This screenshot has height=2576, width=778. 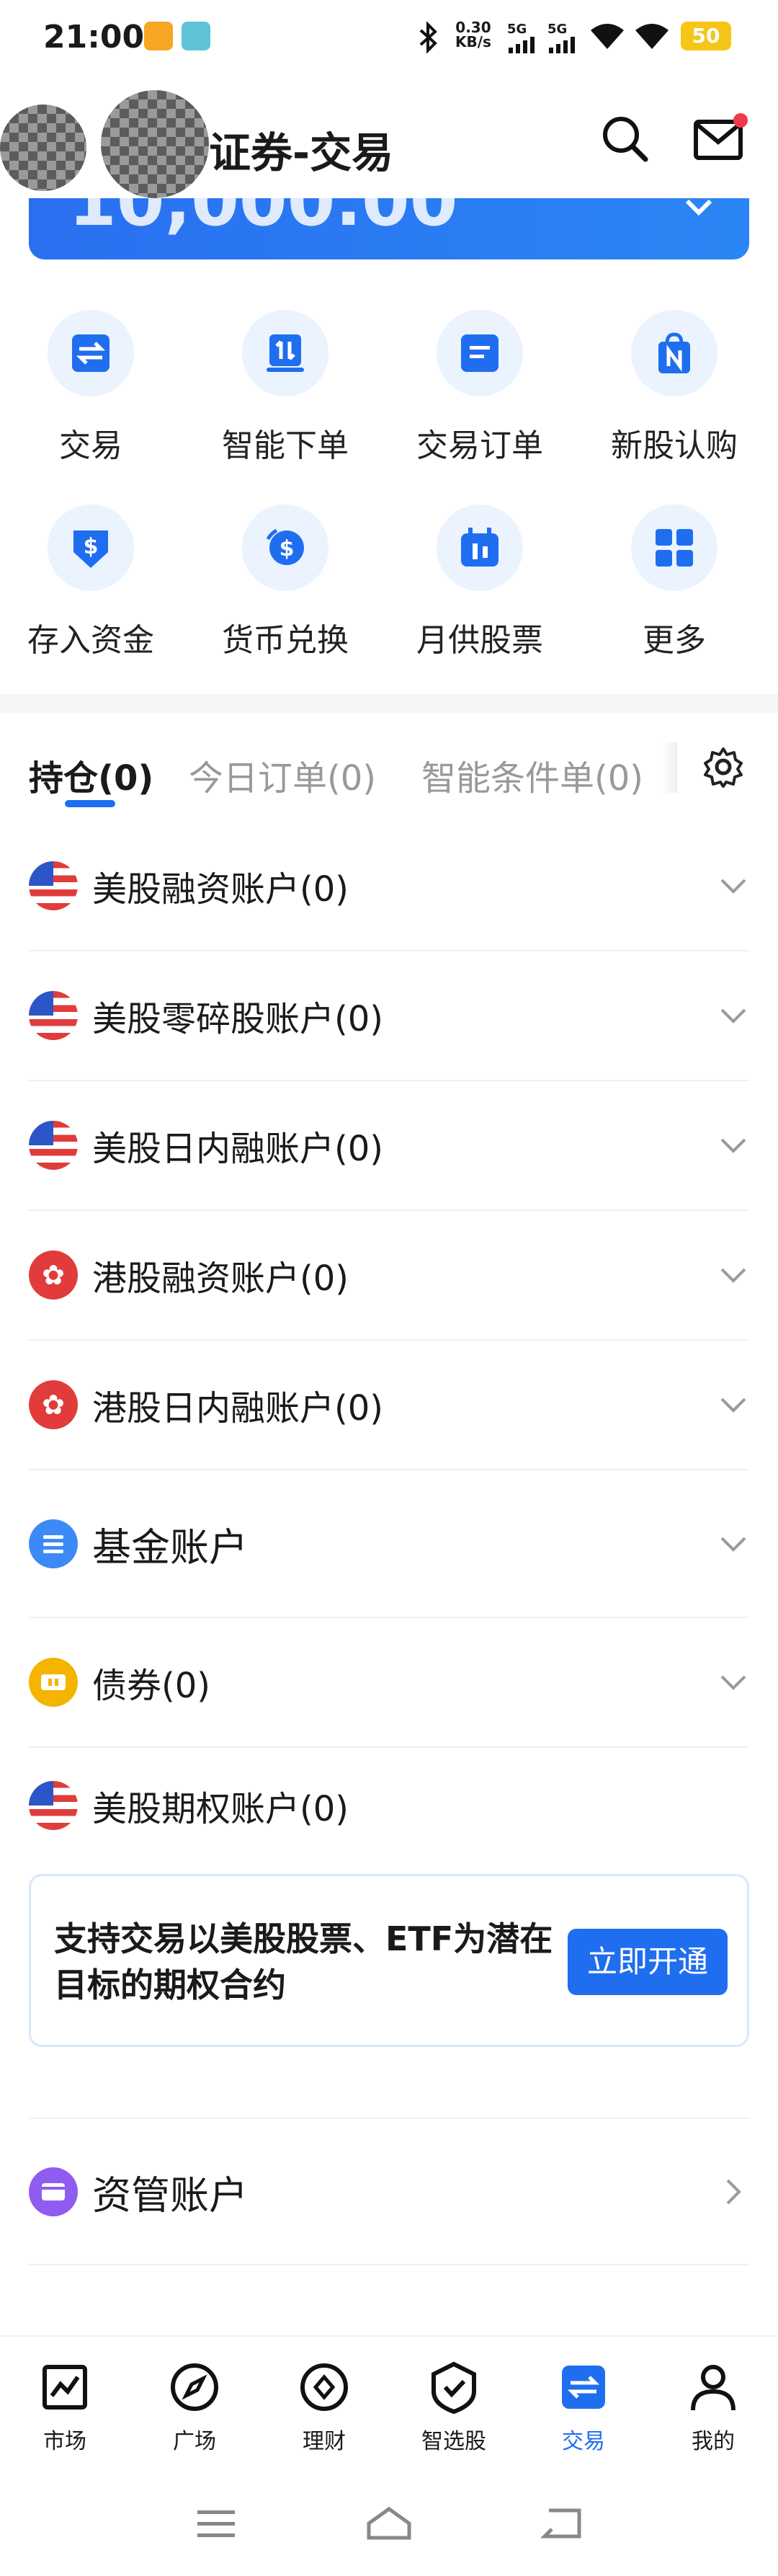 What do you see at coordinates (389, 703) in the screenshot?
I see `section-divider` at bounding box center [389, 703].